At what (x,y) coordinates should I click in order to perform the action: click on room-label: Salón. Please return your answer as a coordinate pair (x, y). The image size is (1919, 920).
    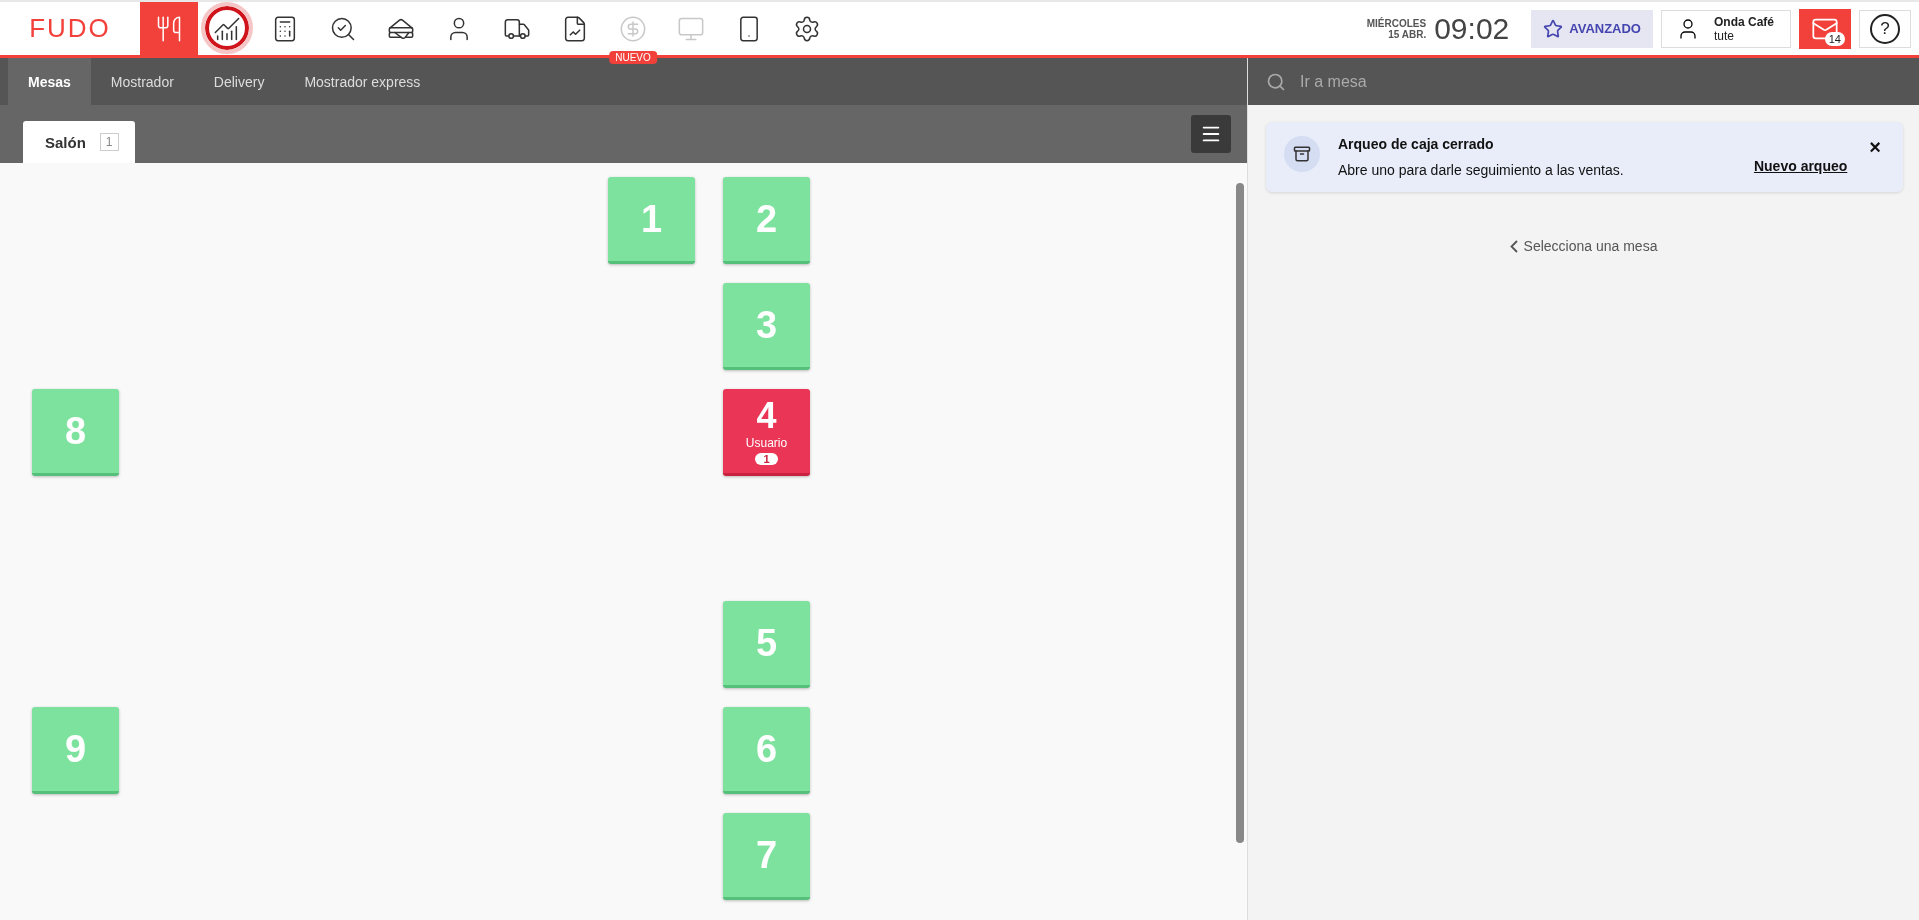
    Looking at the image, I should click on (65, 142).